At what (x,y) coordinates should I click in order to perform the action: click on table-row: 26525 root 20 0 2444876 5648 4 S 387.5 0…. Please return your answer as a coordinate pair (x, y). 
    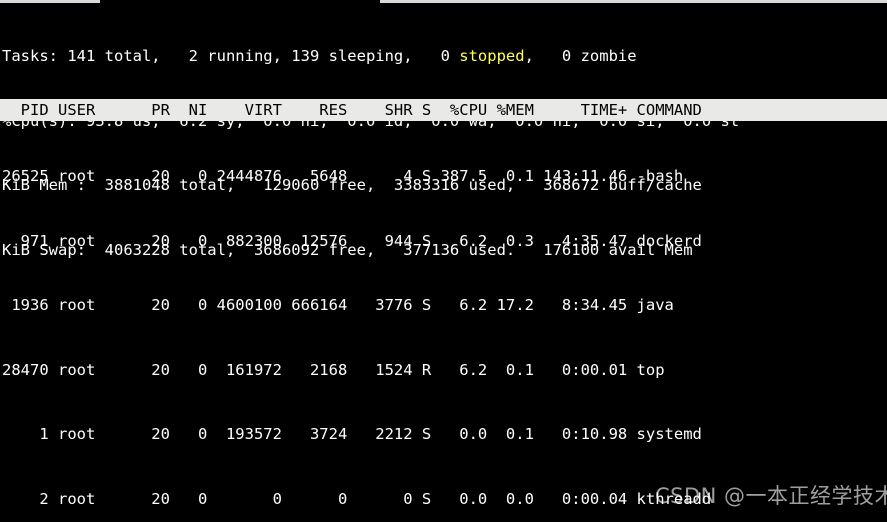
    Looking at the image, I should click on (444, 177).